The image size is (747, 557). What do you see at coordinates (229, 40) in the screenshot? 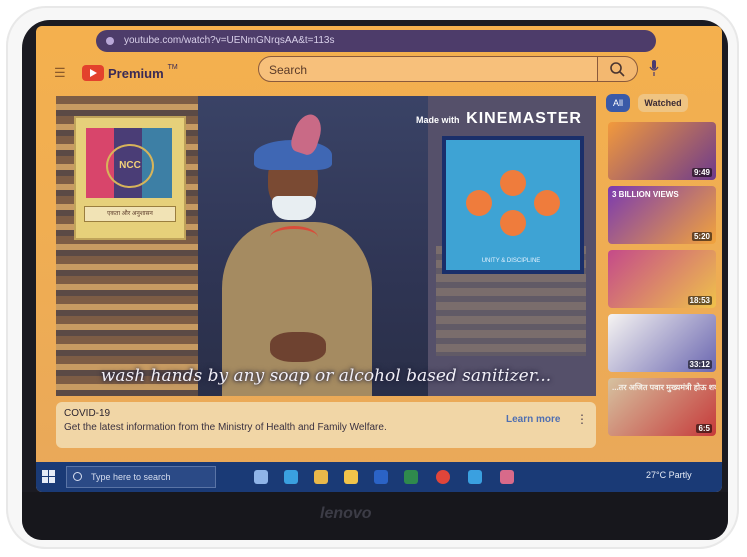
I see `url-text: youtube.com/watch?v=UENmGNrqsAA&t=113s` at bounding box center [229, 40].